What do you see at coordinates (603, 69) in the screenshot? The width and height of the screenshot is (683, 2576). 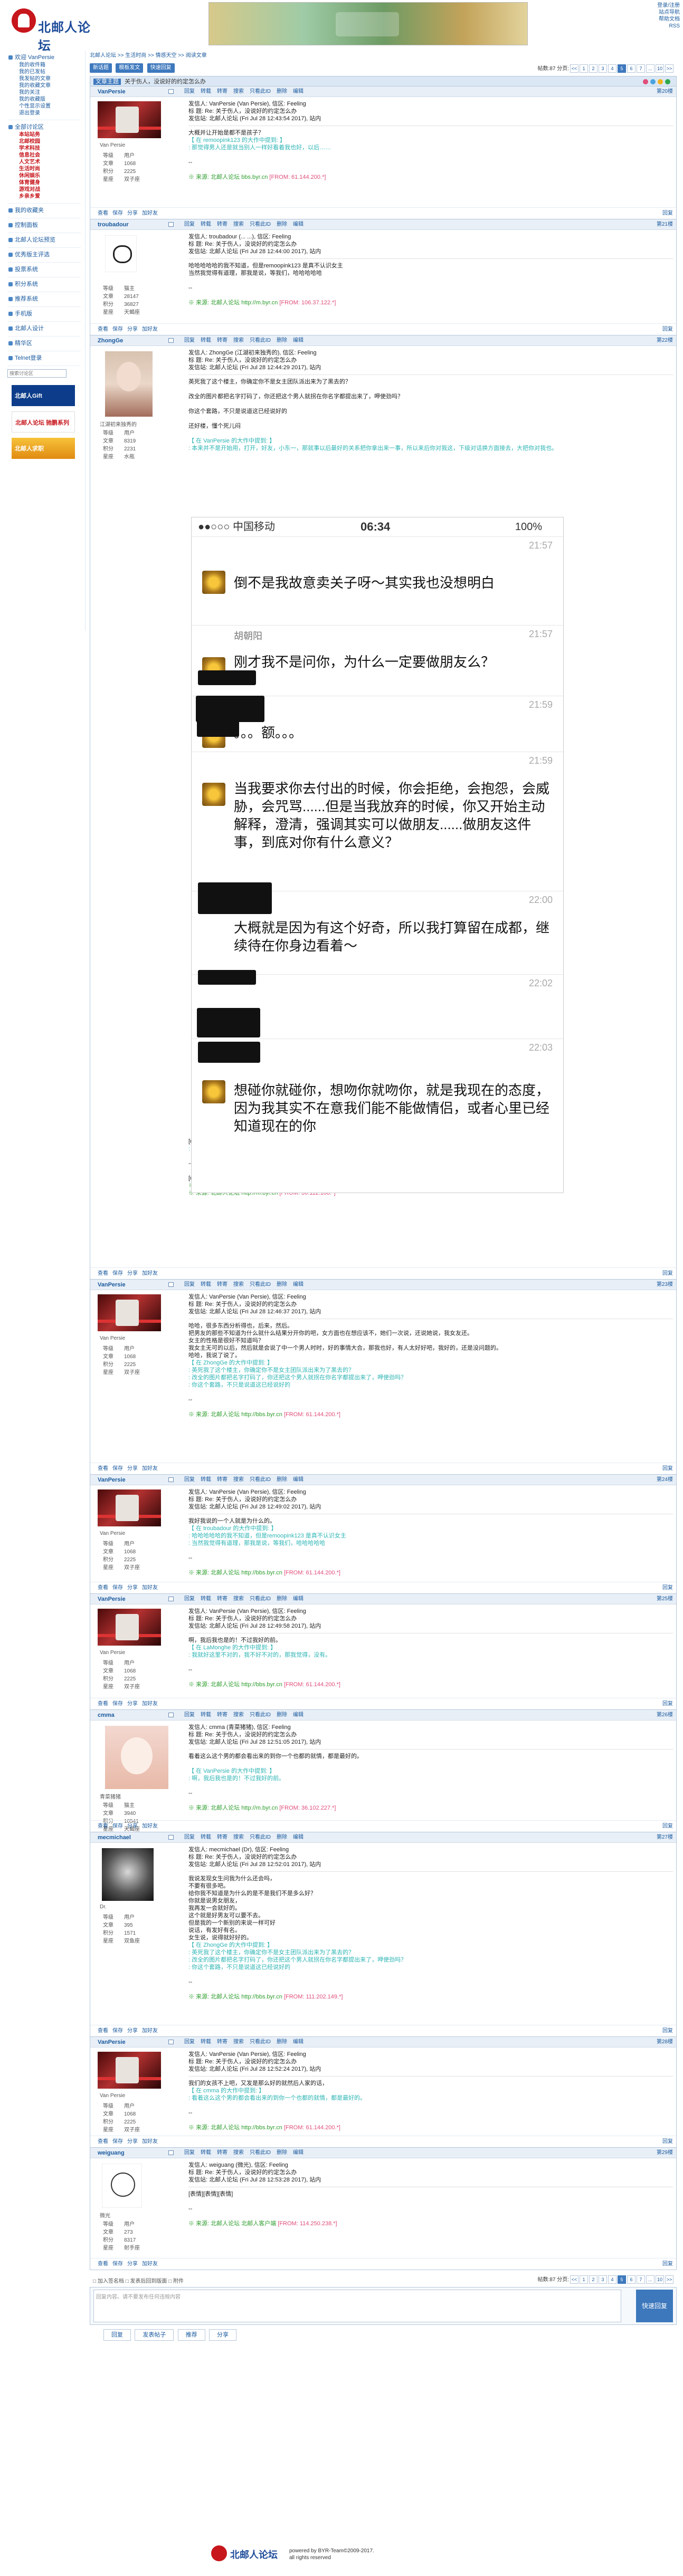 I see `page-link: 3` at bounding box center [603, 69].